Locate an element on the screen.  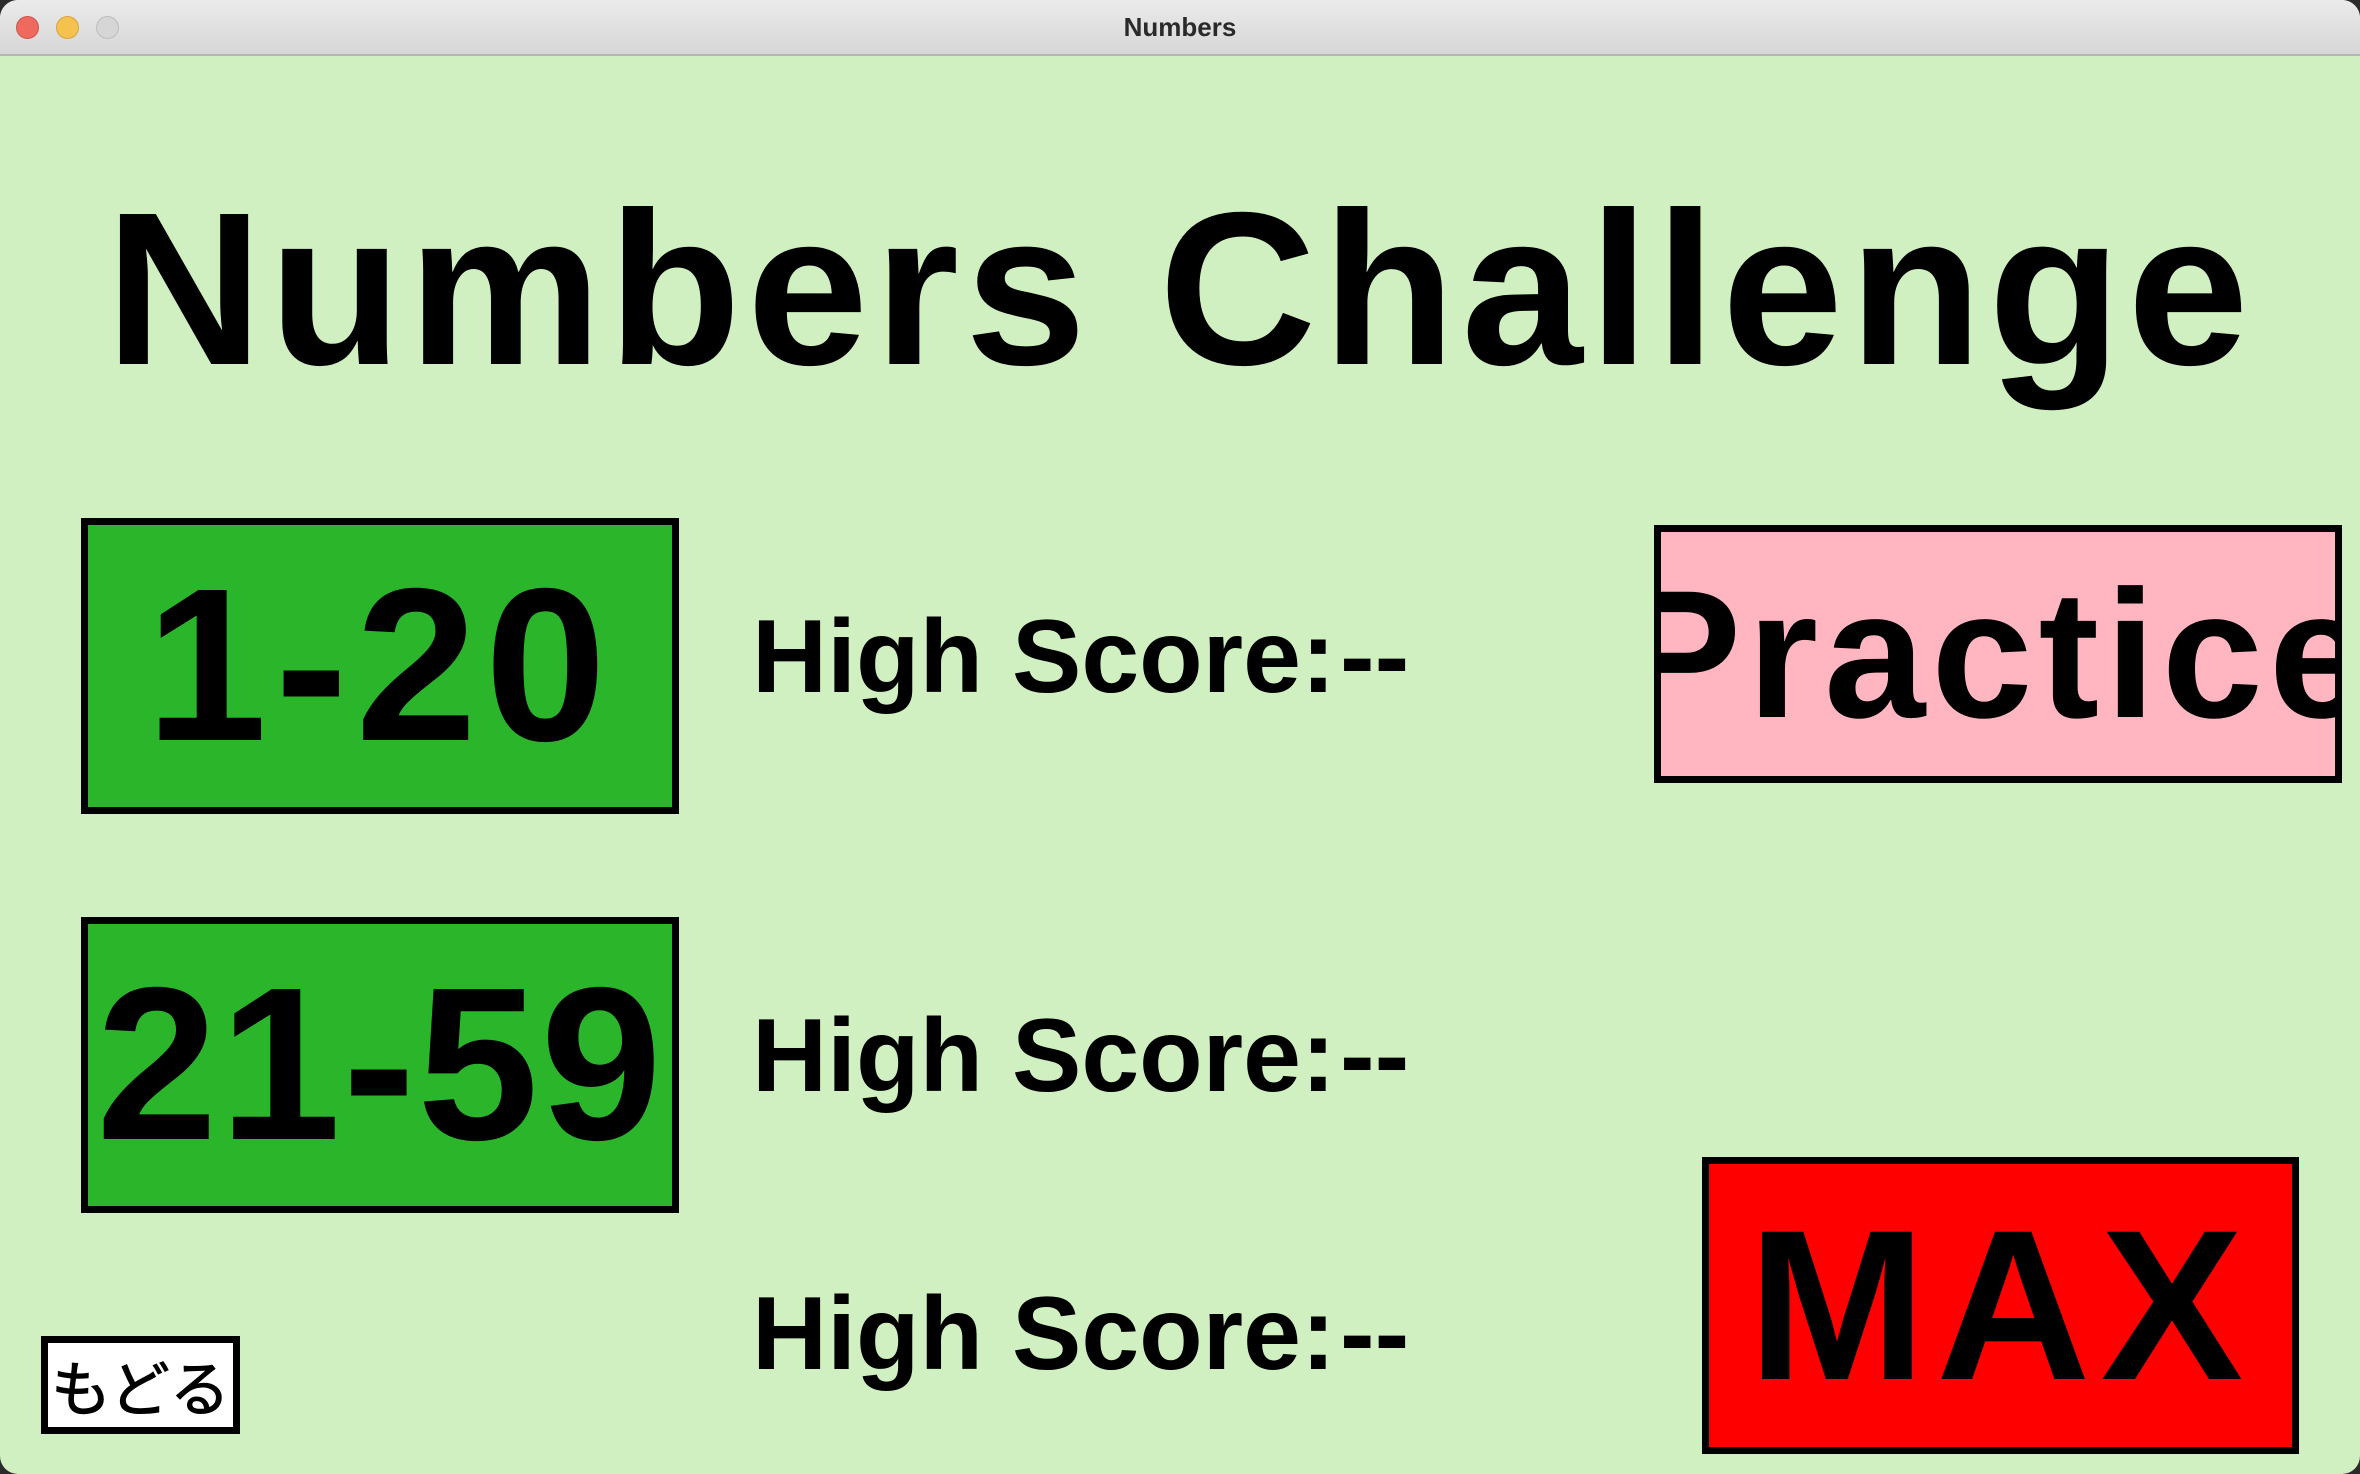
title-bar: Numbers is located at coordinates (1180, 28).